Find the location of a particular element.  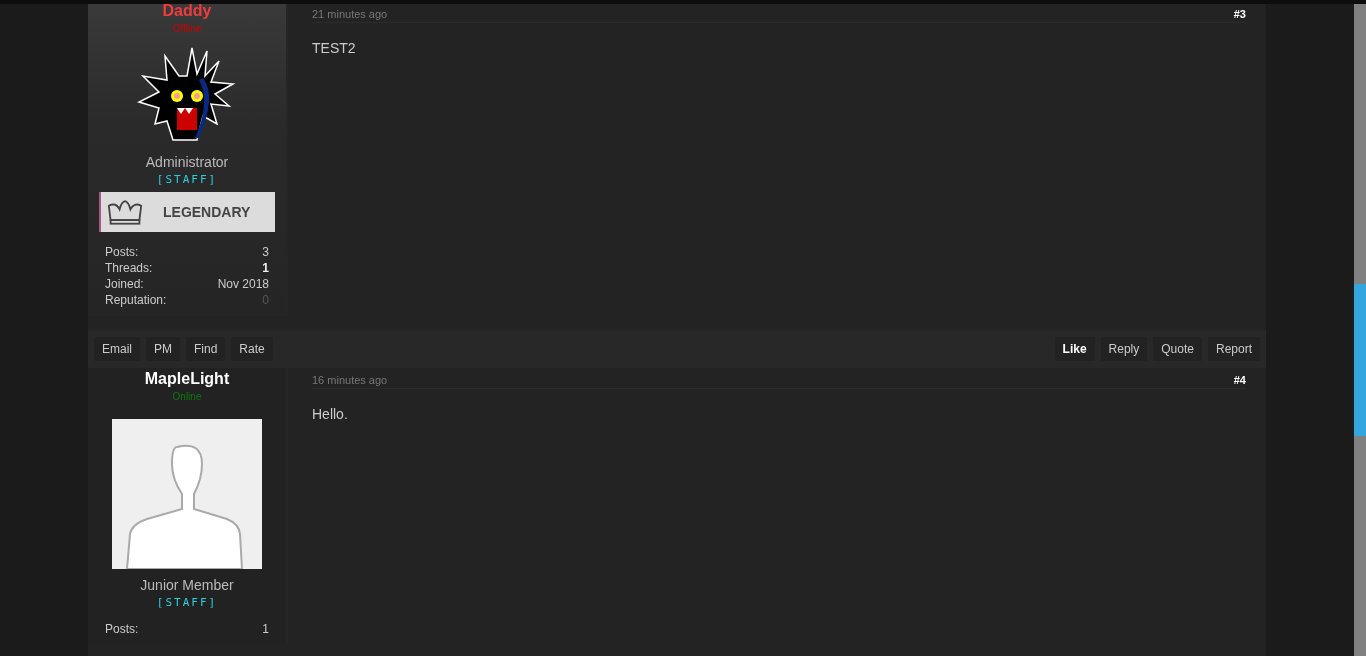

post-number-link: #3 is located at coordinates (1239, 14).